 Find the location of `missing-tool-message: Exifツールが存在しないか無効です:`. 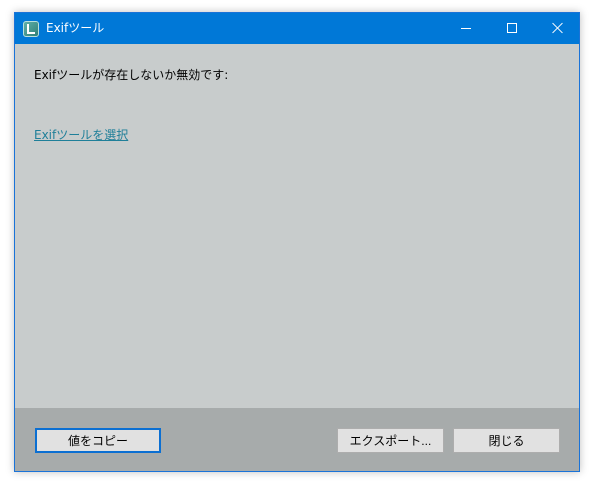

missing-tool-message: Exifツールが存在しないか無効です: is located at coordinates (131, 75).